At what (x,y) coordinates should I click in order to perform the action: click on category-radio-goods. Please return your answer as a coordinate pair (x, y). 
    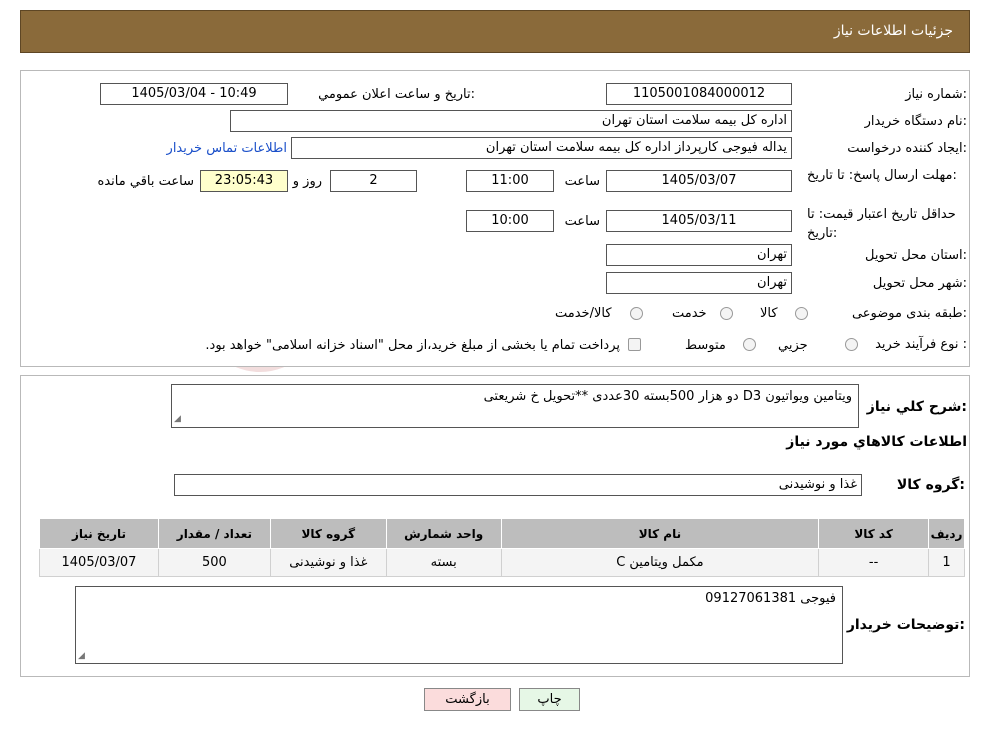
    Looking at the image, I should click on (801, 313).